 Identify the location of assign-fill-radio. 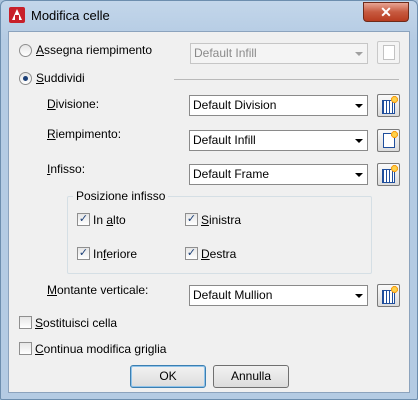
(25, 50).